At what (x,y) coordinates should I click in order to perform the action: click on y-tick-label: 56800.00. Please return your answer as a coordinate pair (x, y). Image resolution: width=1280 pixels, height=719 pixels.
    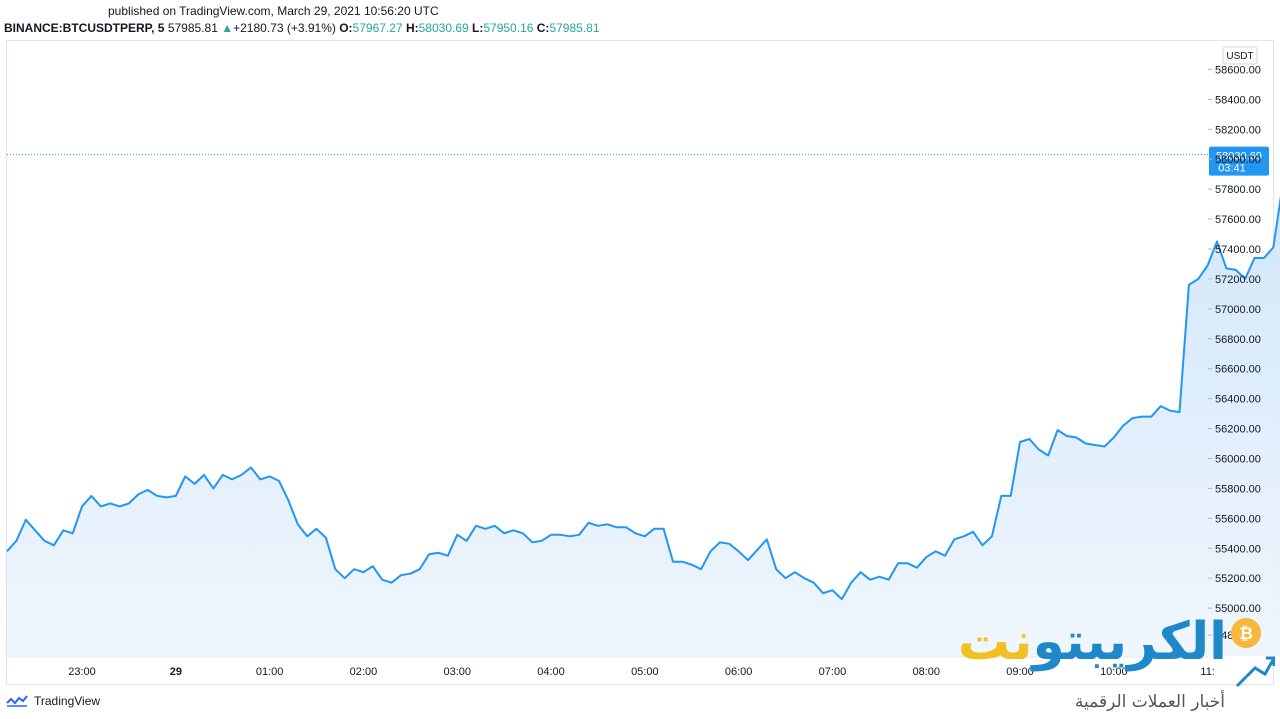
    Looking at the image, I should click on (1238, 340).